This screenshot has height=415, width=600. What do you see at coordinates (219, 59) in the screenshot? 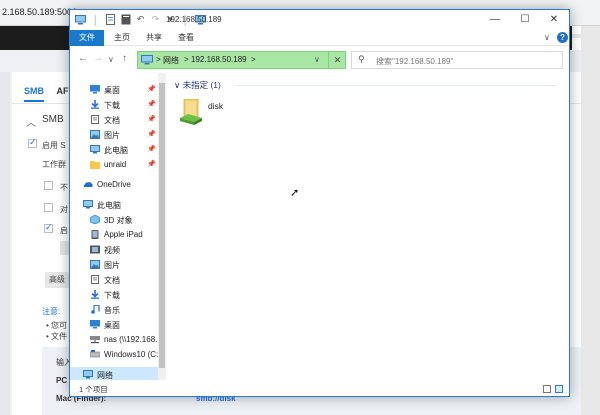
I see `address-segment-host: 192.168.50.189` at bounding box center [219, 59].